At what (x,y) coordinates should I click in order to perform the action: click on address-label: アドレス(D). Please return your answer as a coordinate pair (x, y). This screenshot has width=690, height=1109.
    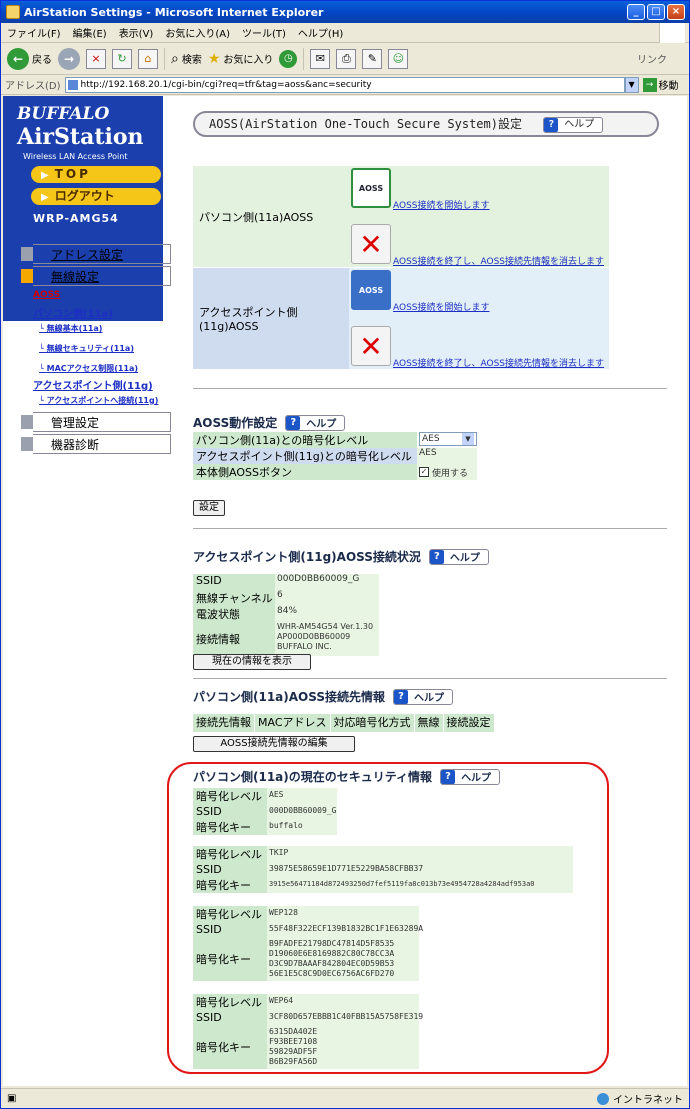
    Looking at the image, I should click on (33, 86).